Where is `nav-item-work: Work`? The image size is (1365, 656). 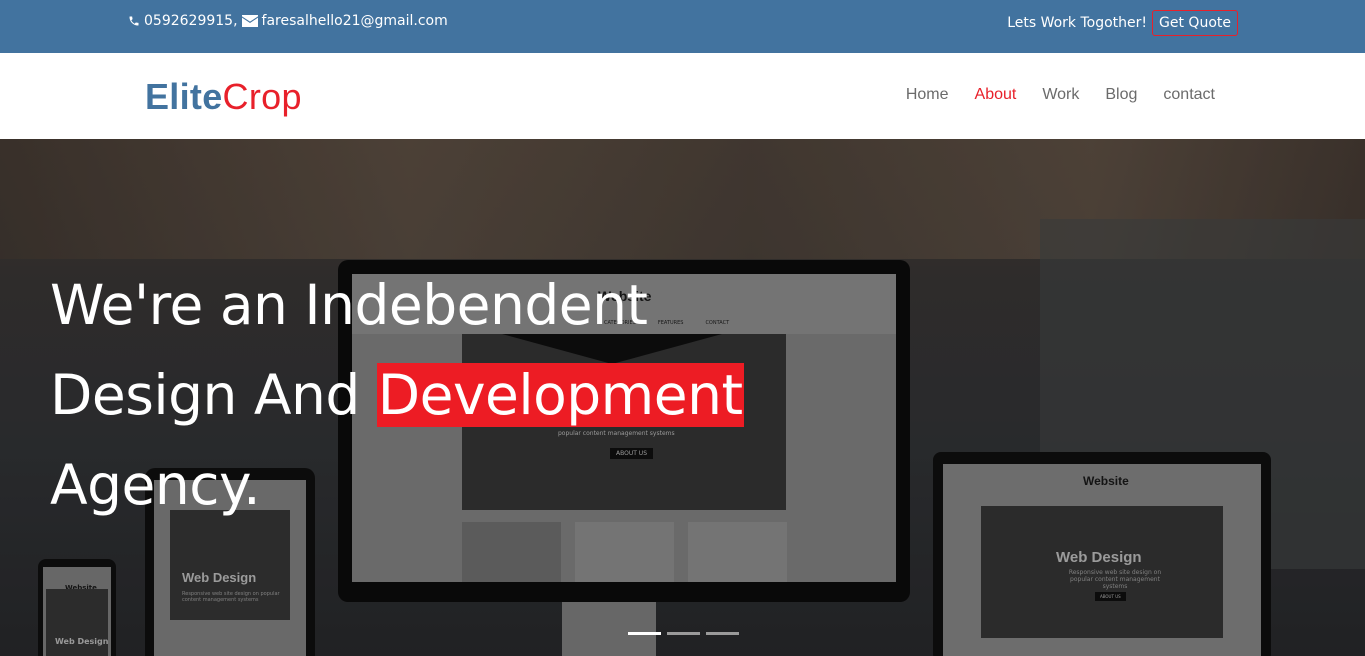
nav-item-work: Work is located at coordinates (1060, 95).